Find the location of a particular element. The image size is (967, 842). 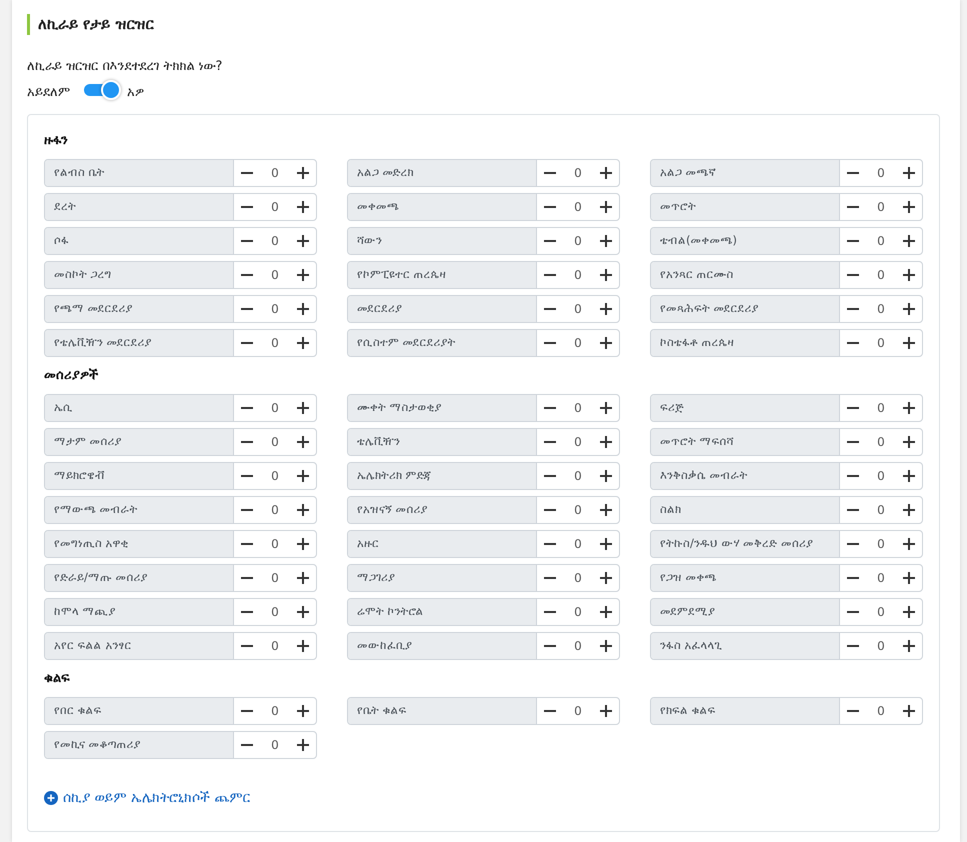

item-label: ፍሪጅ is located at coordinates (745, 408).